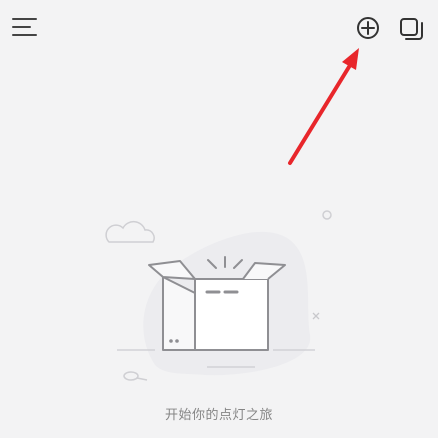 This screenshot has width=438, height=438. Describe the element at coordinates (368, 29) in the screenshot. I see `add-circle-icon` at that location.